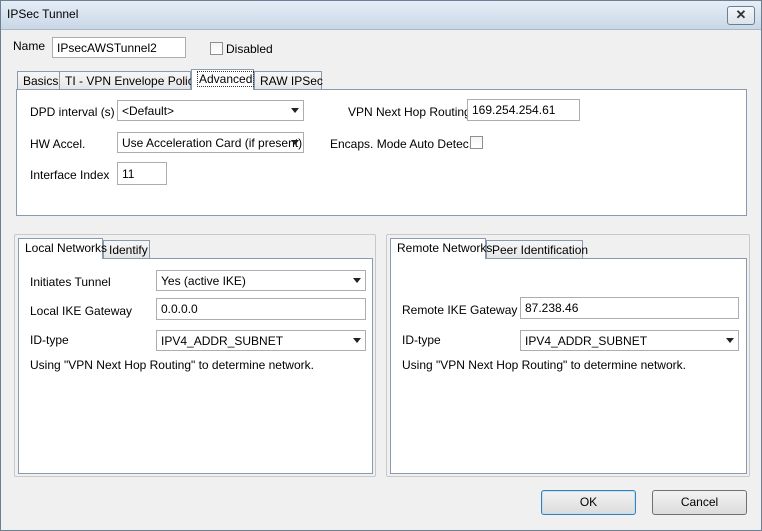  I want to click on tab-raw-ipsec-label: RAW IPSec, so click(291, 81).